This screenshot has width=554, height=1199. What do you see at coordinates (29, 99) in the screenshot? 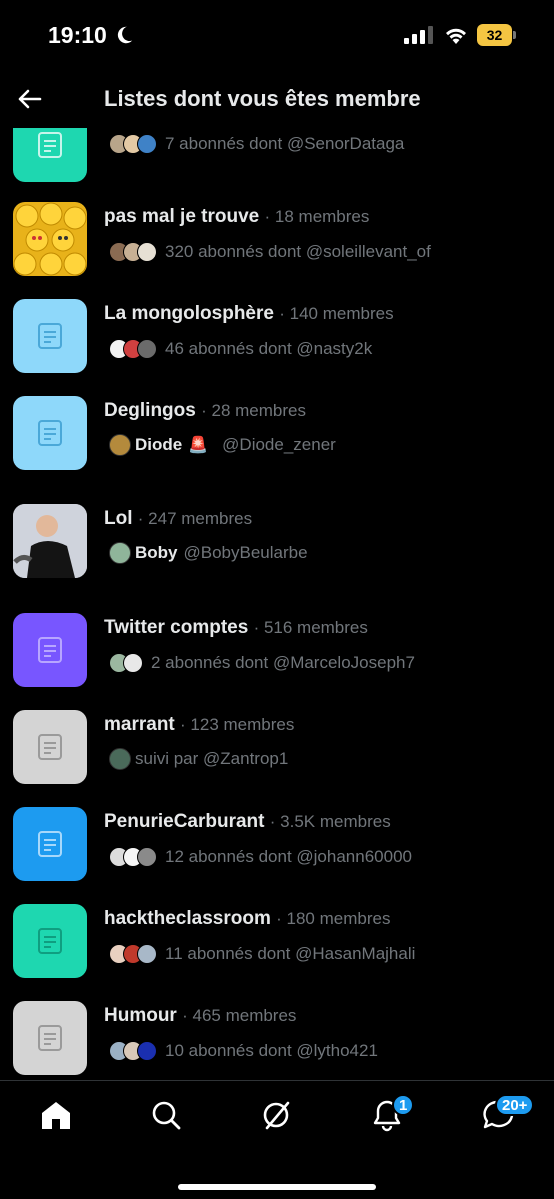
I see `back-arrow-icon` at bounding box center [29, 99].